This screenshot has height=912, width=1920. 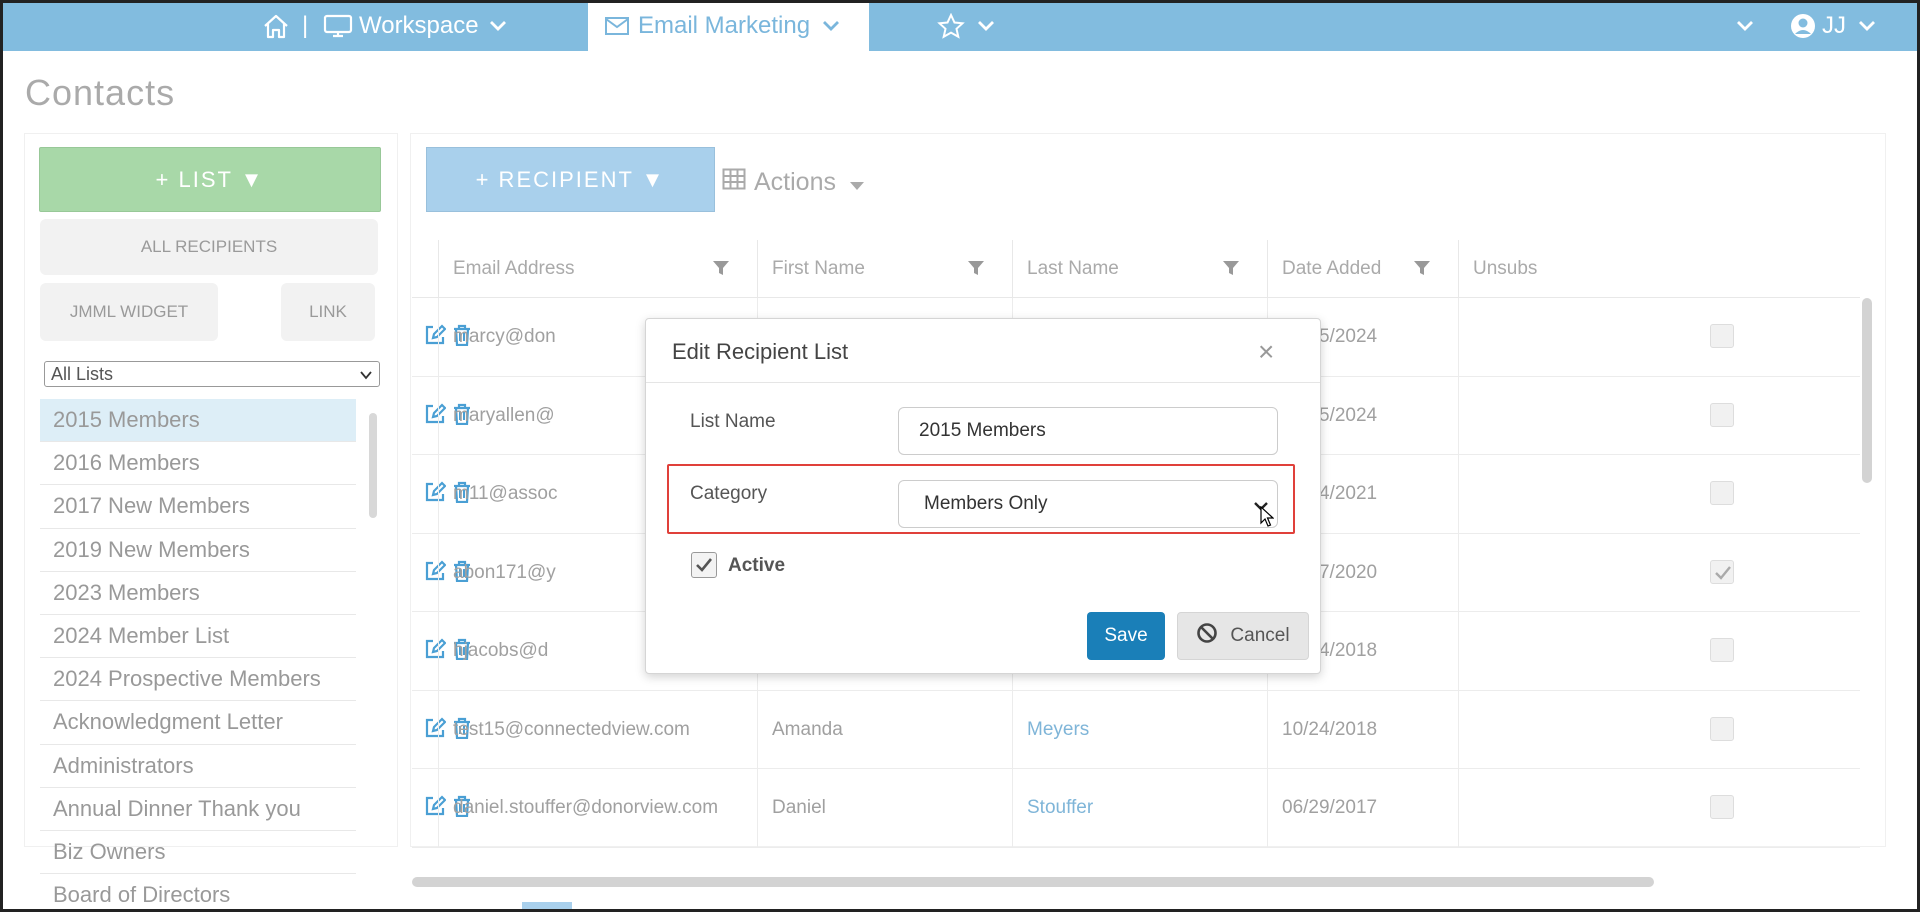 I want to click on column-header-label: Date Added, so click(x=1332, y=268).